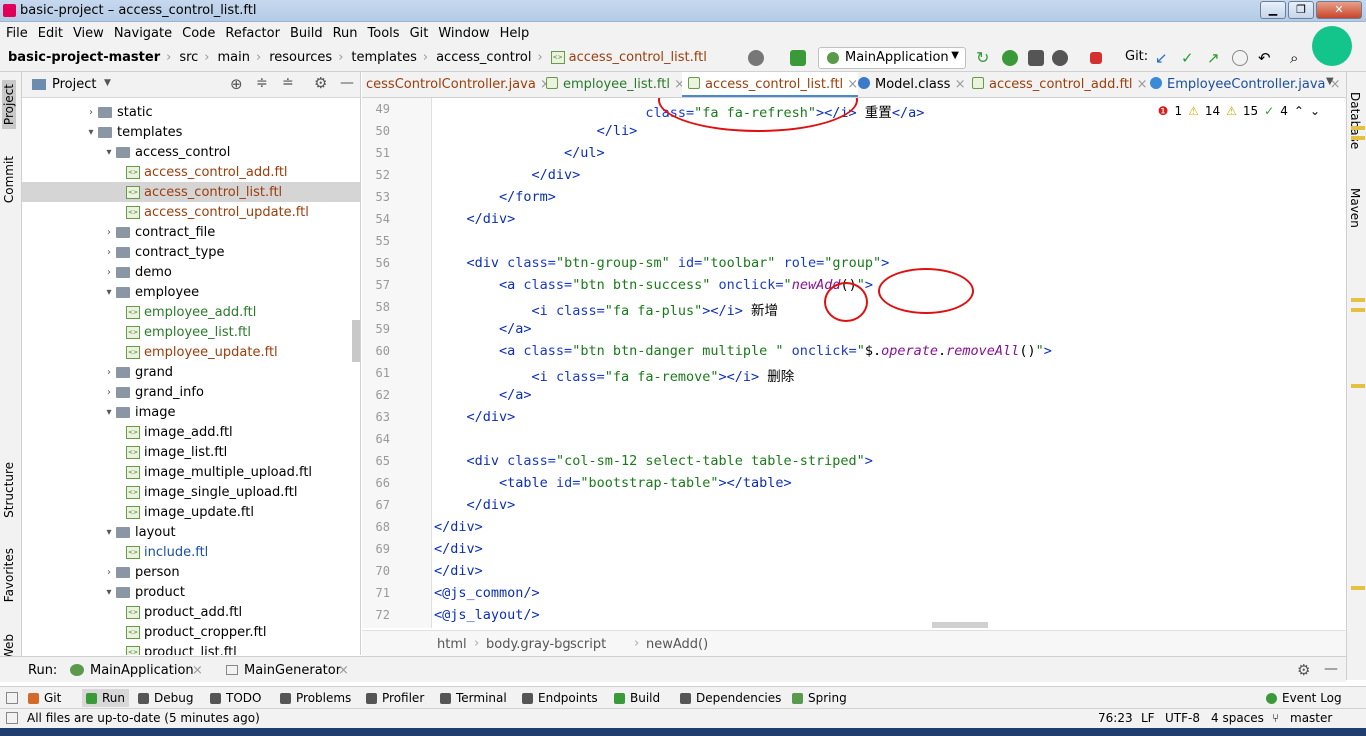 The width and height of the screenshot is (1366, 736). Describe the element at coordinates (191, 512) in the screenshot. I see `tree-file: <> image_update.ftl` at that location.